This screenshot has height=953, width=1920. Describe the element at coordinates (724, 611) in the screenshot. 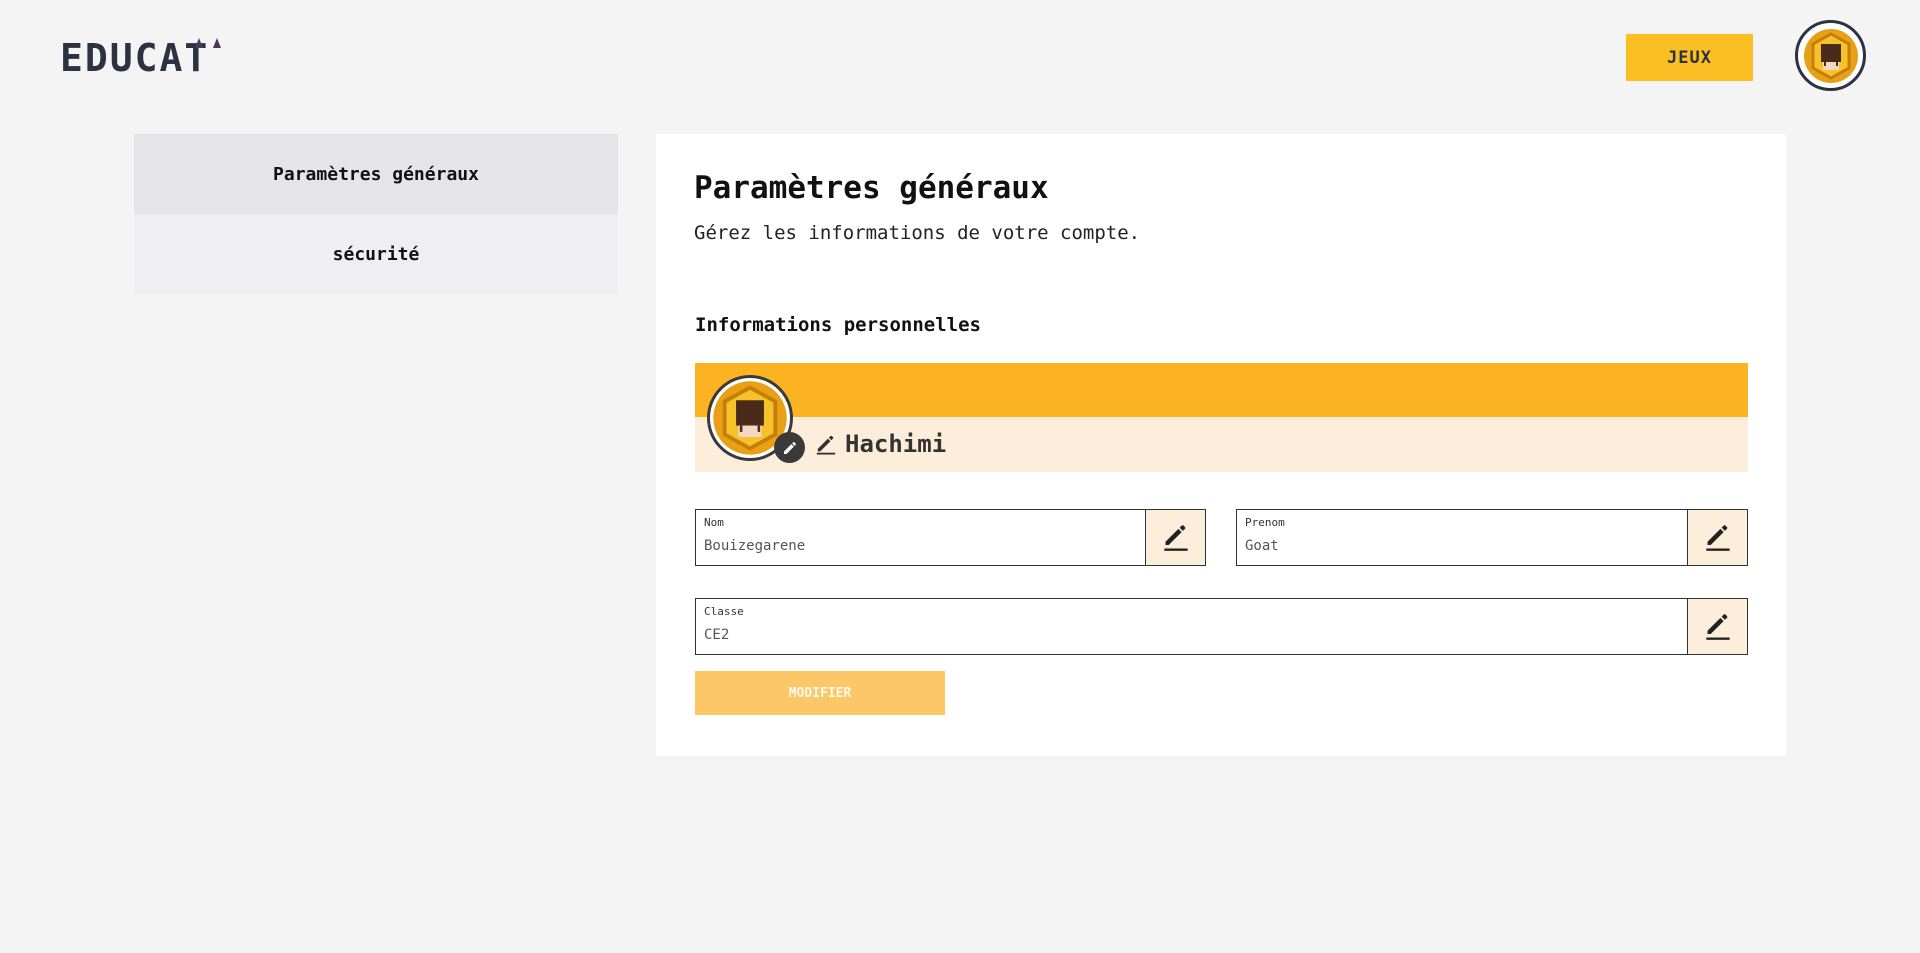

I see `classe-label: Classe` at that location.